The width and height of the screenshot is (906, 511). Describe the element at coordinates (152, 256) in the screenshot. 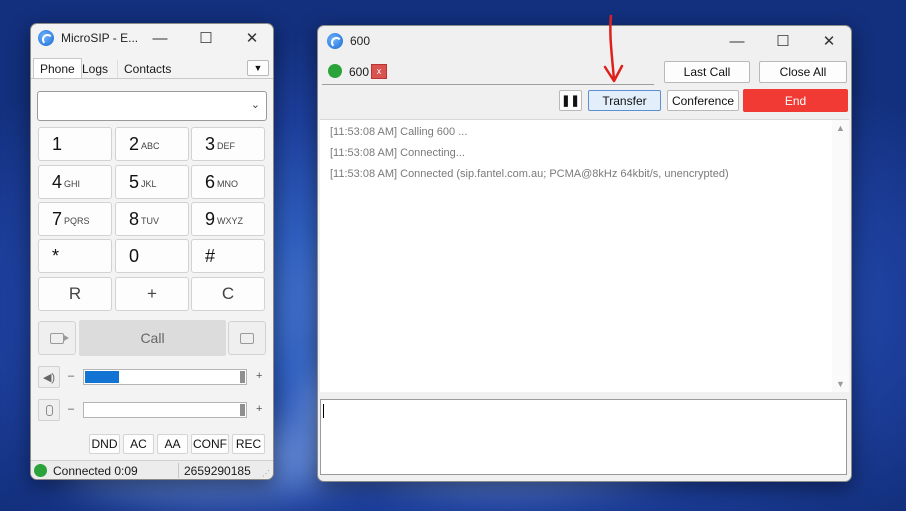

I see `dialpad-key: 0` at that location.